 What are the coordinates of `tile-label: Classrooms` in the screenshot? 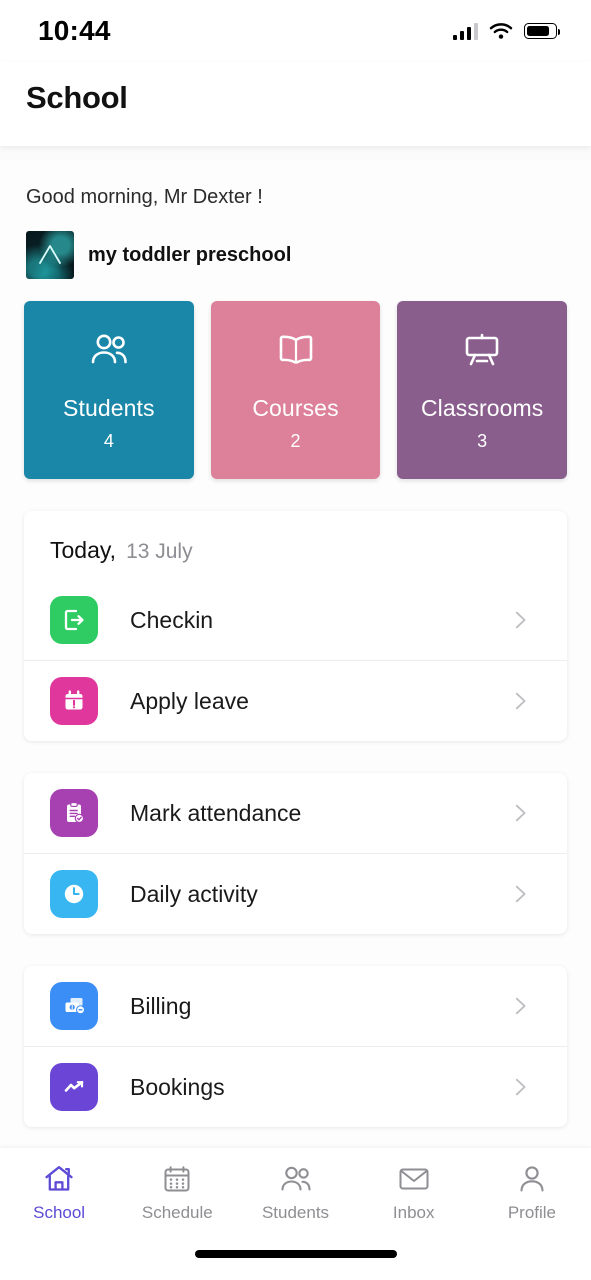 It's located at (482, 408).